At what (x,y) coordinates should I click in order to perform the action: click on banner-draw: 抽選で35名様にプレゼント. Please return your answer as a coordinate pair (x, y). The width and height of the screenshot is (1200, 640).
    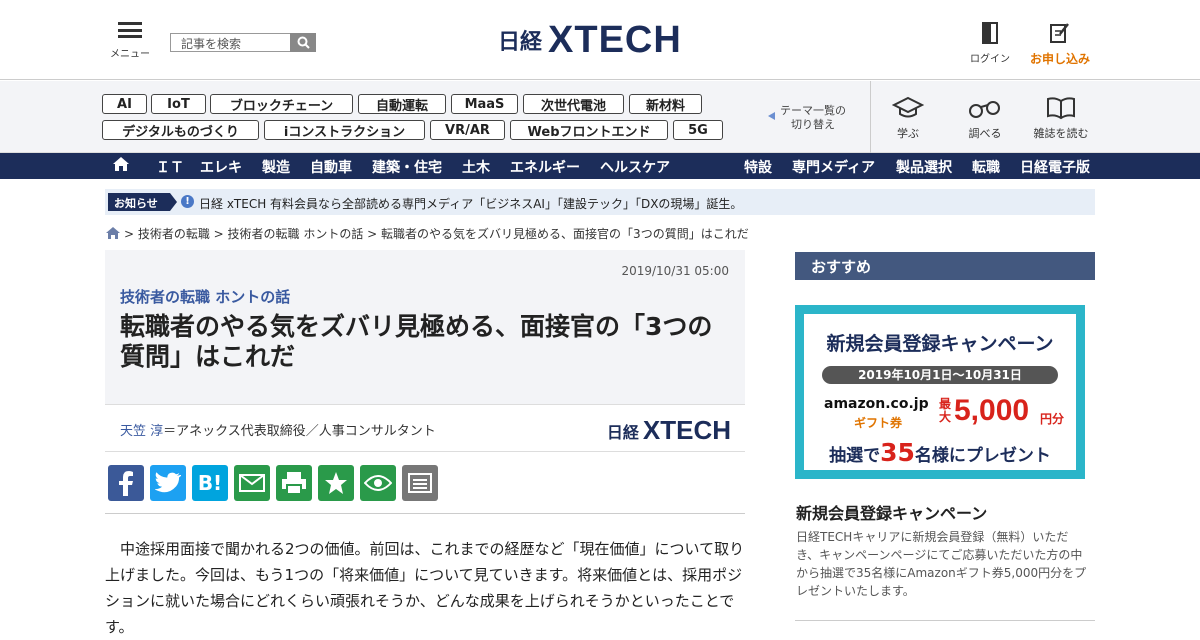
    Looking at the image, I should click on (940, 452).